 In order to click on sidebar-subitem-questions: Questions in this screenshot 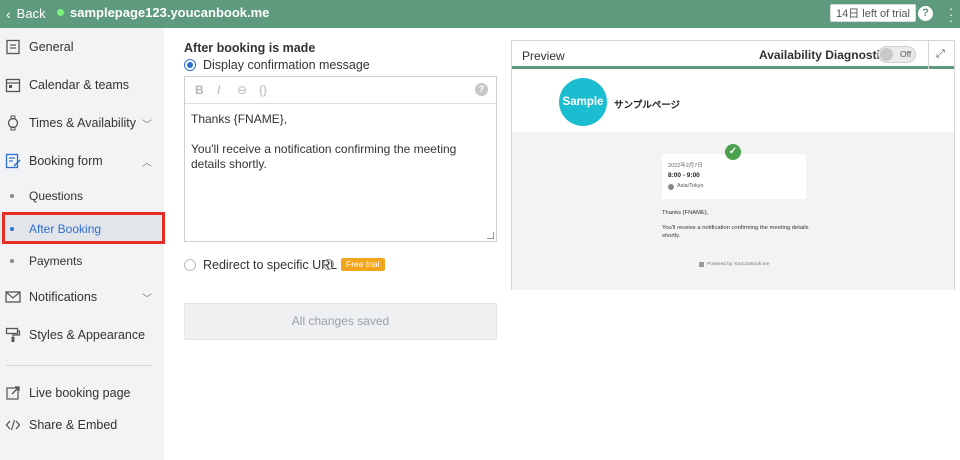, I will do `click(82, 196)`.